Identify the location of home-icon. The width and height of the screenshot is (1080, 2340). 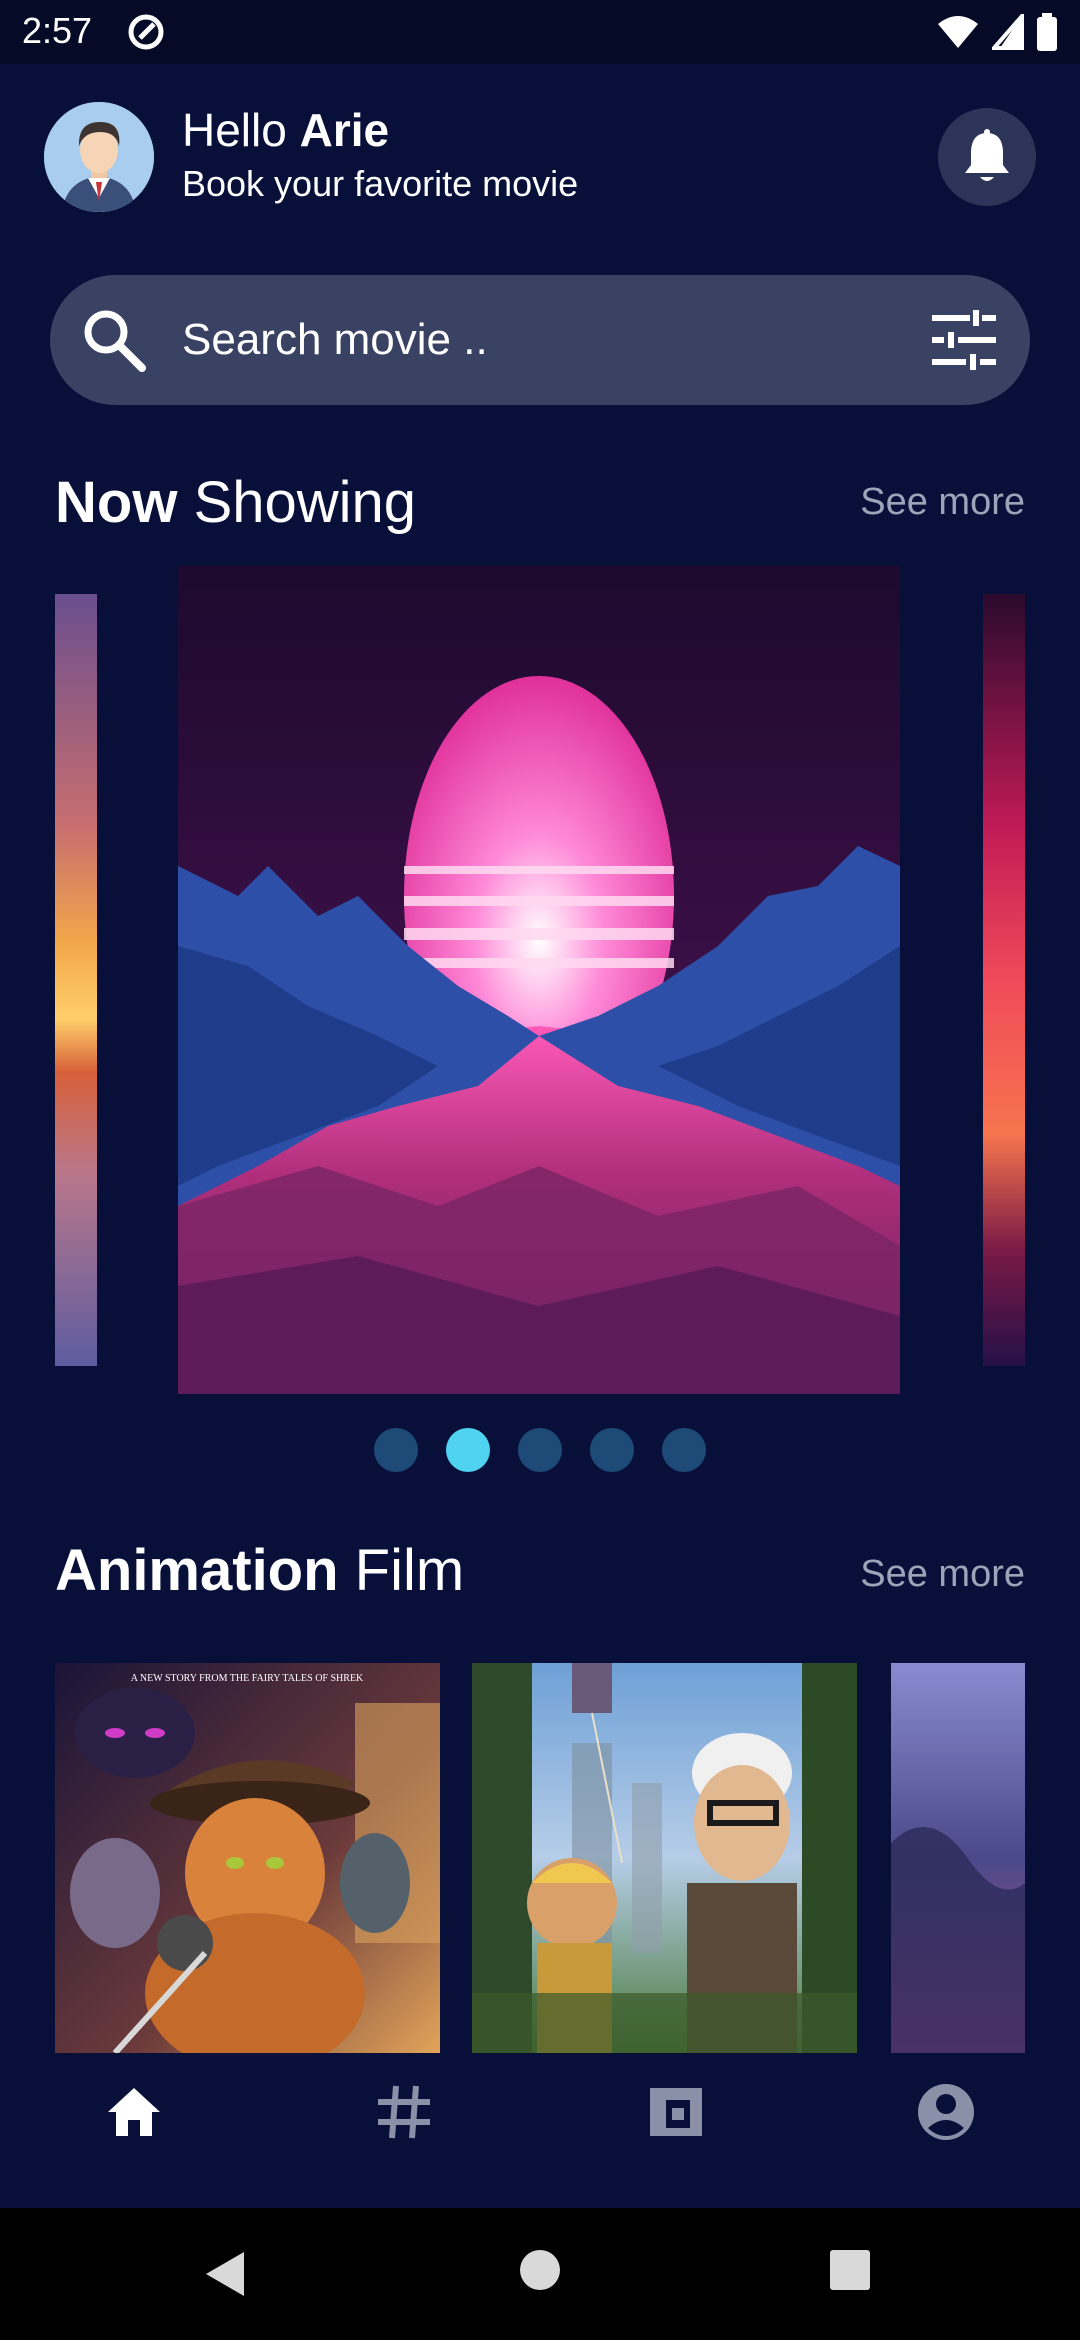
(134, 2112).